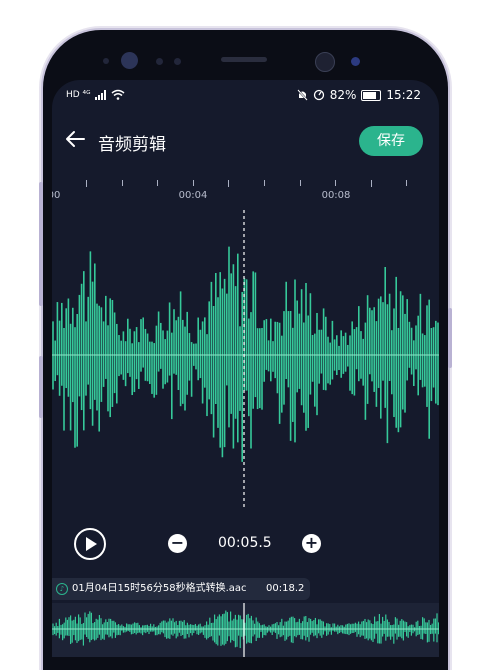  Describe the element at coordinates (245, 96) in the screenshot. I see `status-bar: HD ⁴ᴳ 82% 15:22` at that location.